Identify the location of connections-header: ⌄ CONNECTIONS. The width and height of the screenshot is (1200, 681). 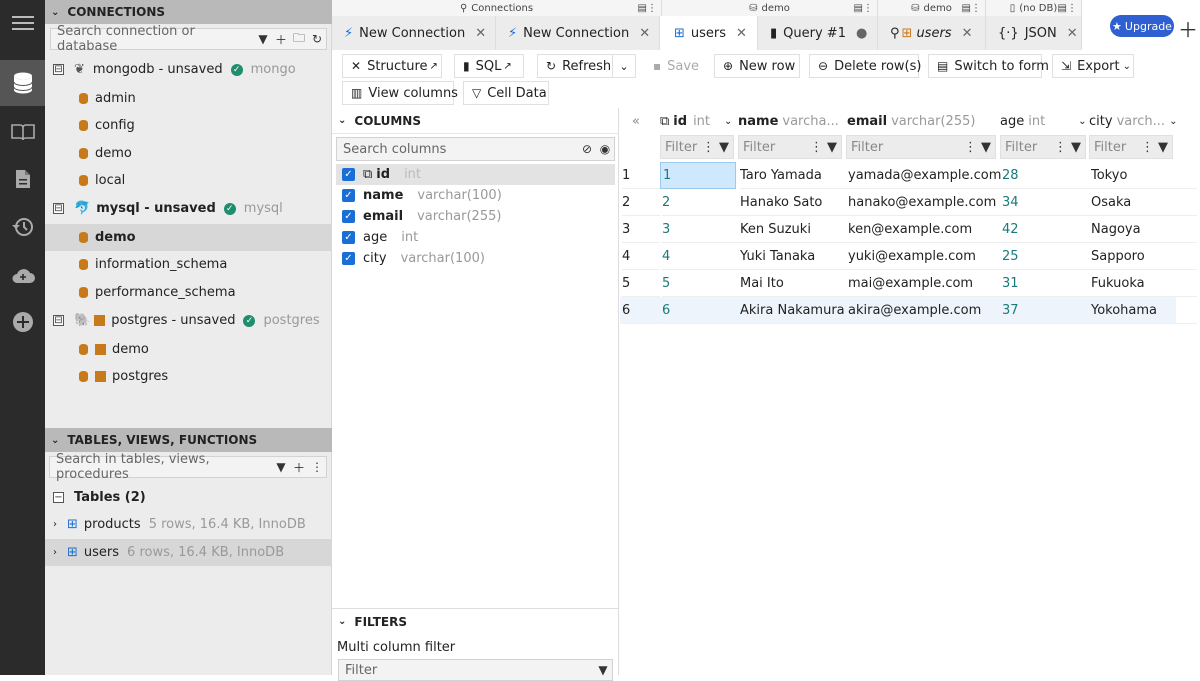
(188, 12).